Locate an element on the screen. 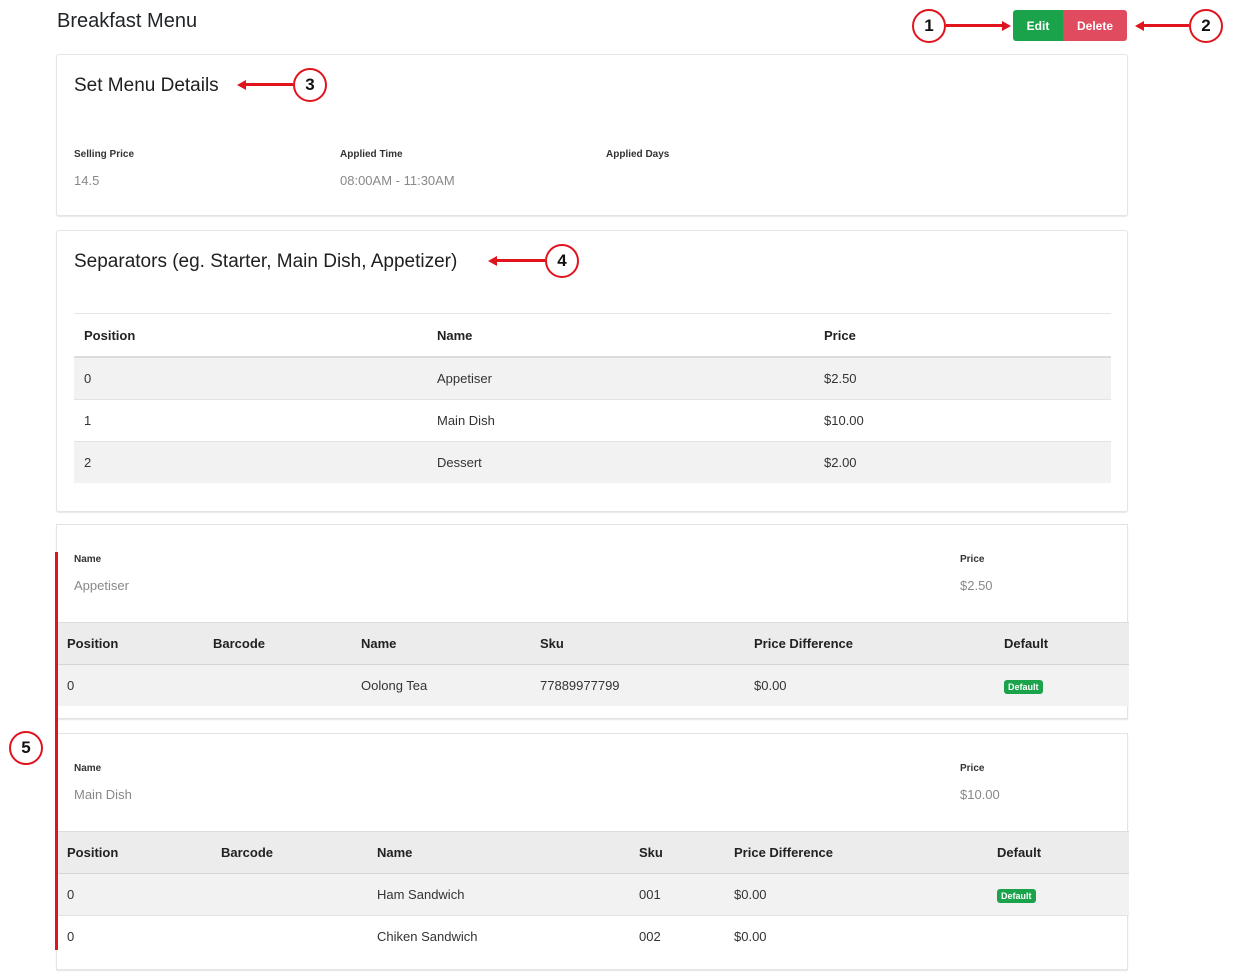  edit-button: Edit is located at coordinates (1038, 25).